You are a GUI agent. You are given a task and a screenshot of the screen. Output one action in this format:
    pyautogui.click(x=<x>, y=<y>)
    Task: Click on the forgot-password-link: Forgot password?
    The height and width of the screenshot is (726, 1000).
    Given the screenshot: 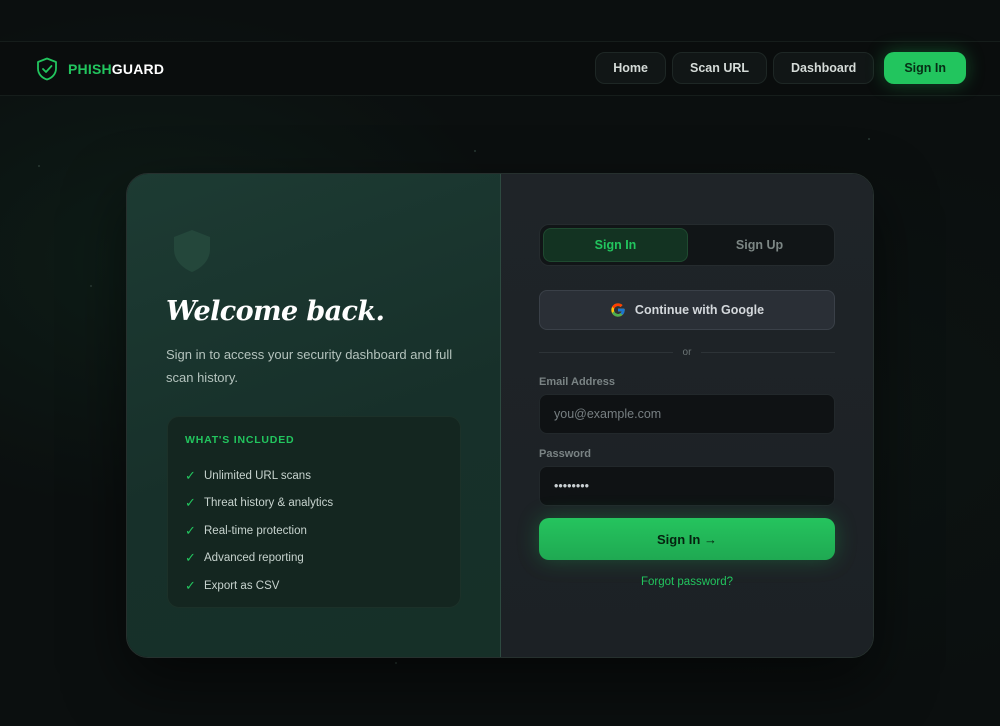 What is the action you would take?
    pyautogui.click(x=687, y=582)
    